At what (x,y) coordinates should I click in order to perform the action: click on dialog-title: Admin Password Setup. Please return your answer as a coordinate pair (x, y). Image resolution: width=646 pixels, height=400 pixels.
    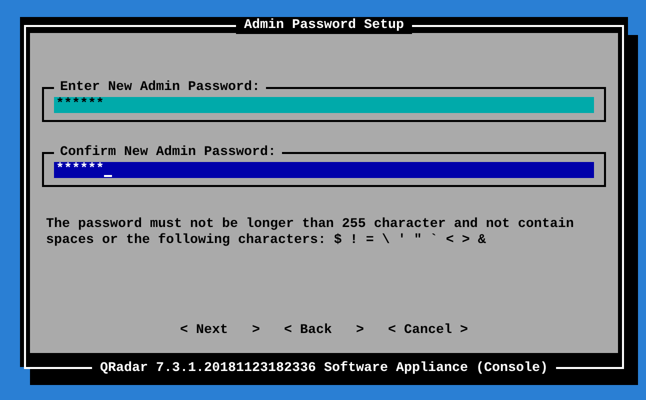
    Looking at the image, I should click on (324, 26).